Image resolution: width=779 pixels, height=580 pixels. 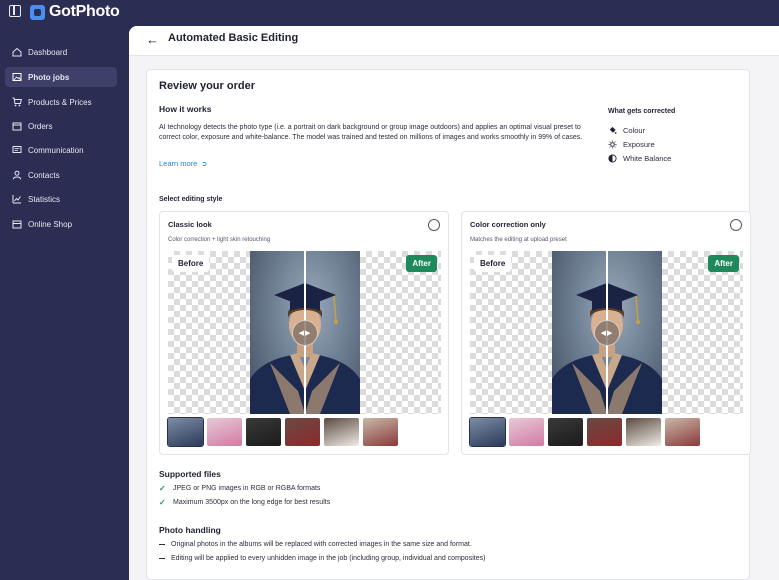 I want to click on message-icon, so click(x=17, y=150).